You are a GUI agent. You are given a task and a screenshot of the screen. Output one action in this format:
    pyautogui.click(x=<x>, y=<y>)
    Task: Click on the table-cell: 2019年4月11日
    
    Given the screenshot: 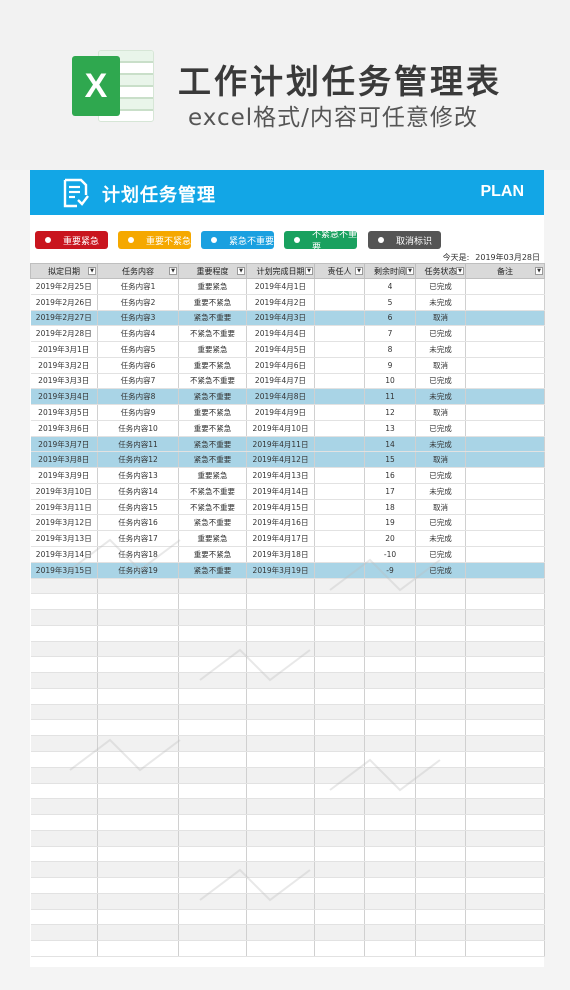 What is the action you would take?
    pyautogui.click(x=280, y=444)
    